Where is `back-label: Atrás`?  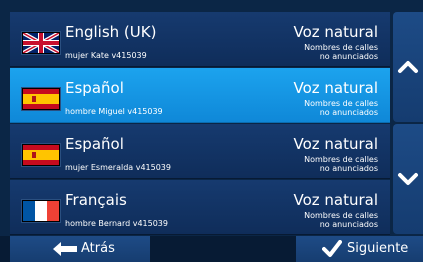 back-label: Atrás is located at coordinates (98, 248).